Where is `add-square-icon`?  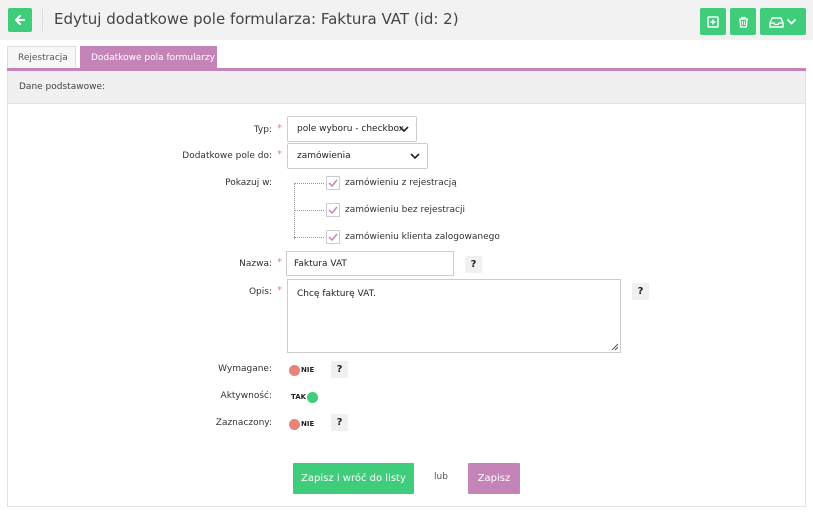
add-square-icon is located at coordinates (713, 21).